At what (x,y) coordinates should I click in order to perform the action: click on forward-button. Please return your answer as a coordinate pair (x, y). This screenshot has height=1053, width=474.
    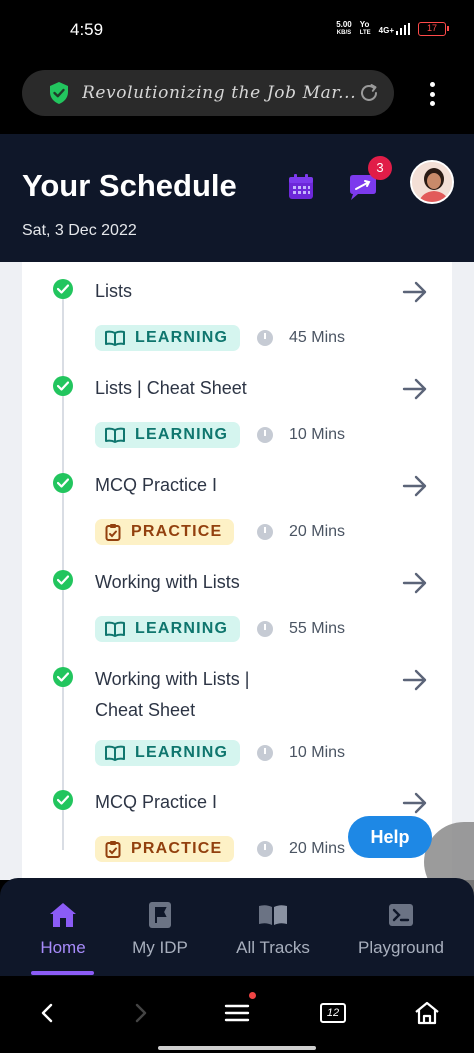
    Looking at the image, I should click on (141, 1013).